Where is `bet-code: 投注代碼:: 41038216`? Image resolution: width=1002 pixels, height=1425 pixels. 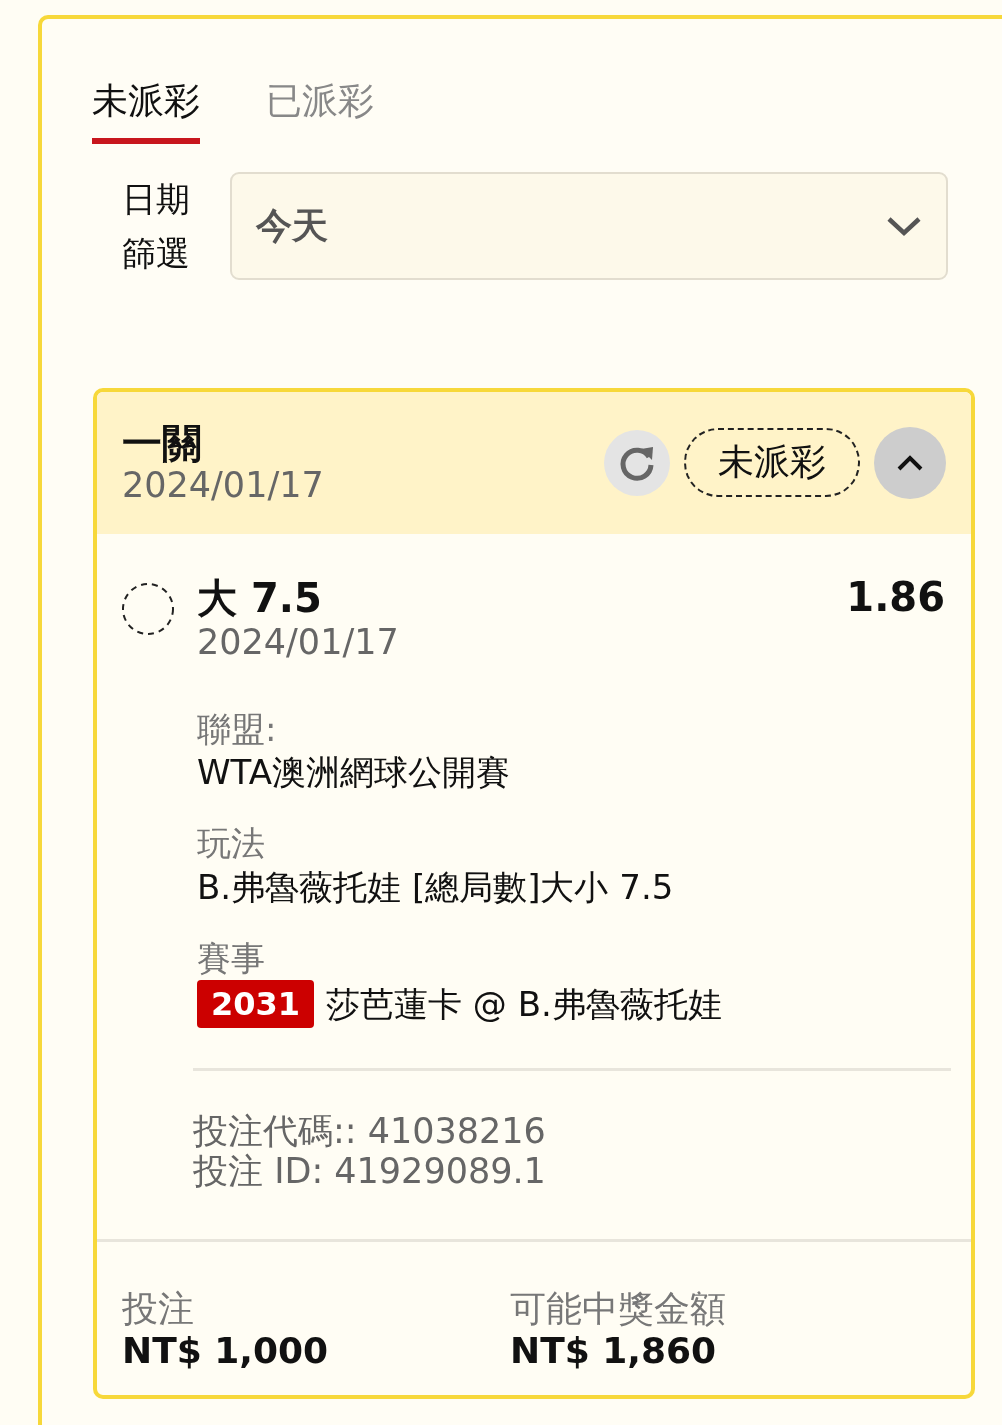
bet-code: 投注代碼:: 41038216 is located at coordinates (370, 1130).